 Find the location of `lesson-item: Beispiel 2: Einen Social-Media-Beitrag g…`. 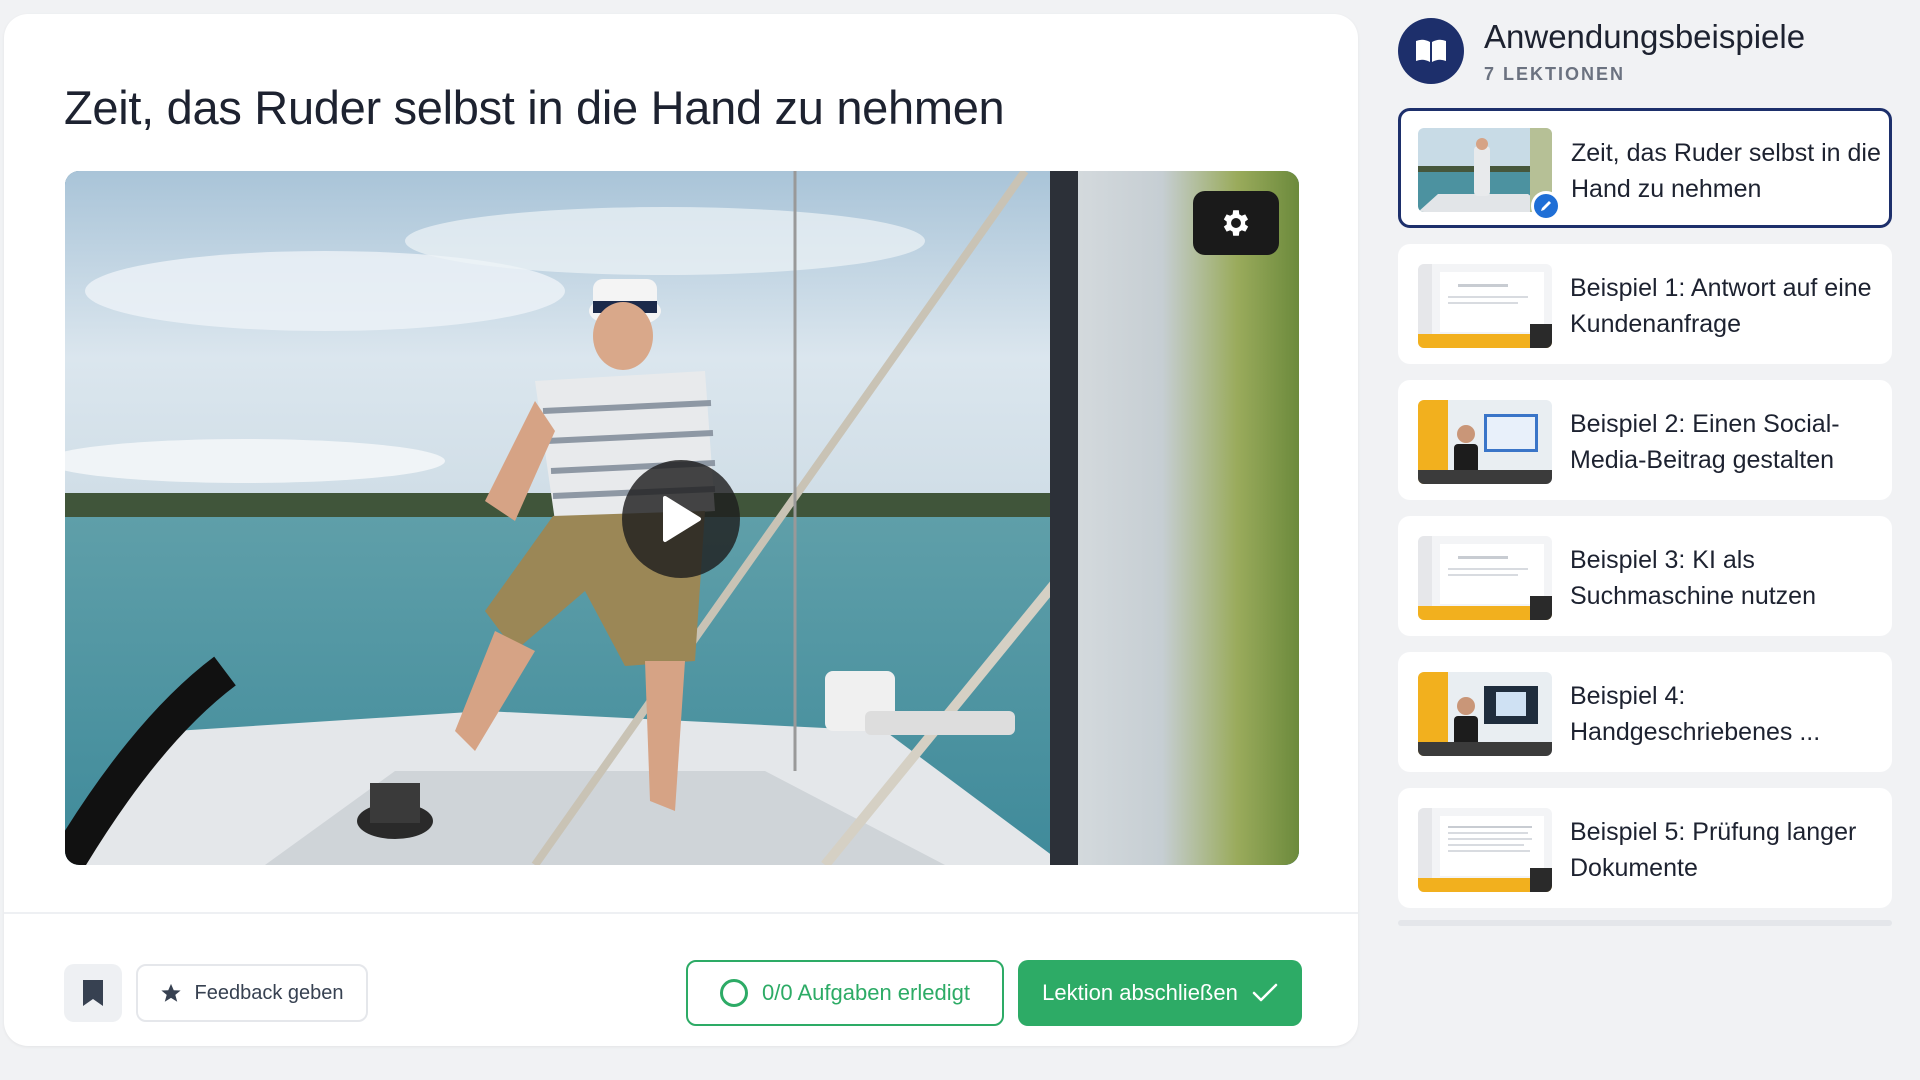

lesson-item: Beispiel 2: Einen Social-Media-Beitrag g… is located at coordinates (1645, 440).